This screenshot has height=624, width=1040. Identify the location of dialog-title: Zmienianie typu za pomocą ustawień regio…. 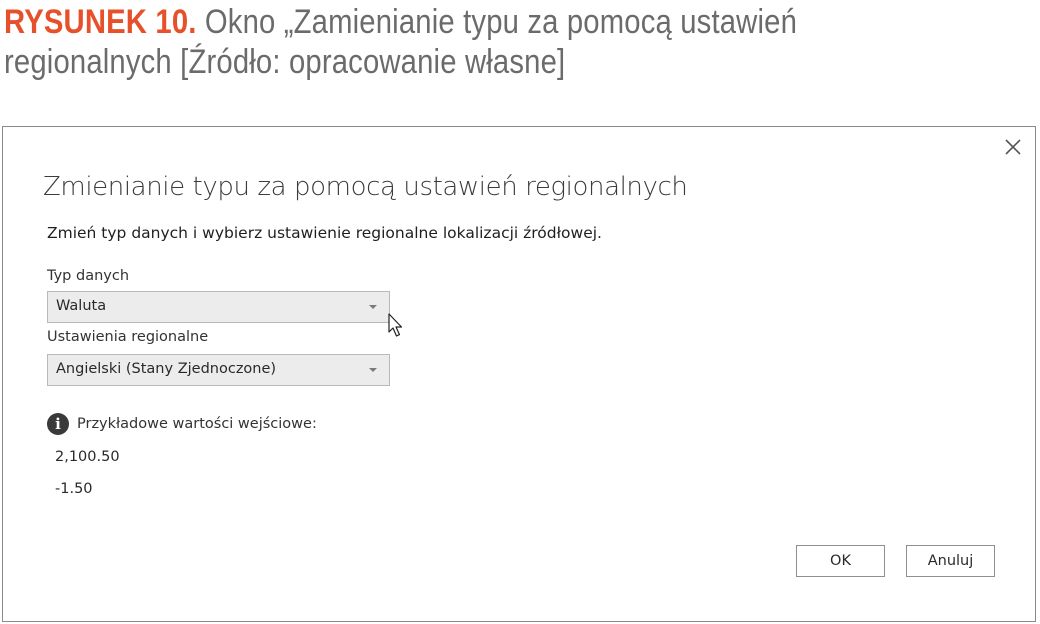
(365, 187).